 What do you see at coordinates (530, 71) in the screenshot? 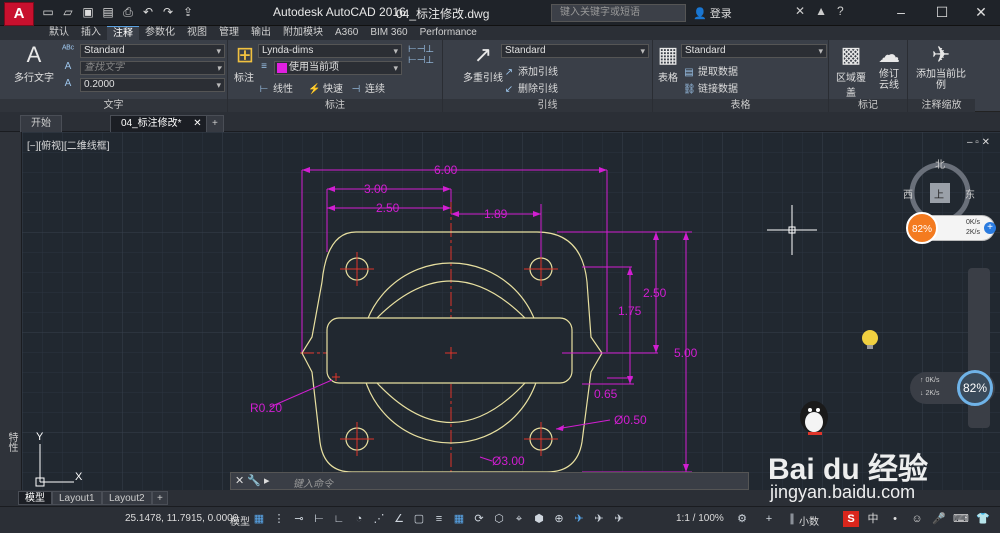
I see `add-leader-button: ↗ 添加引线` at bounding box center [530, 71].